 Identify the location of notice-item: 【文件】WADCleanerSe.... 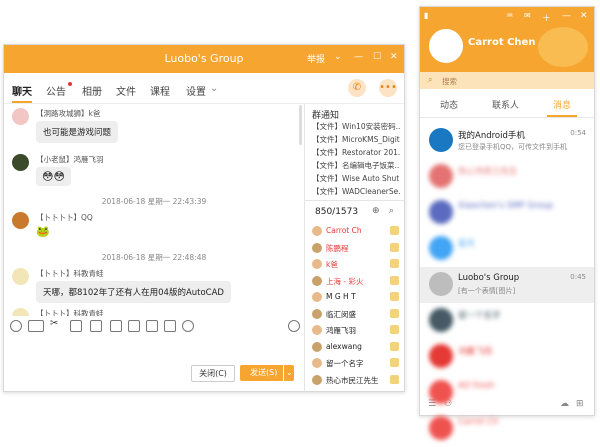
(356, 191).